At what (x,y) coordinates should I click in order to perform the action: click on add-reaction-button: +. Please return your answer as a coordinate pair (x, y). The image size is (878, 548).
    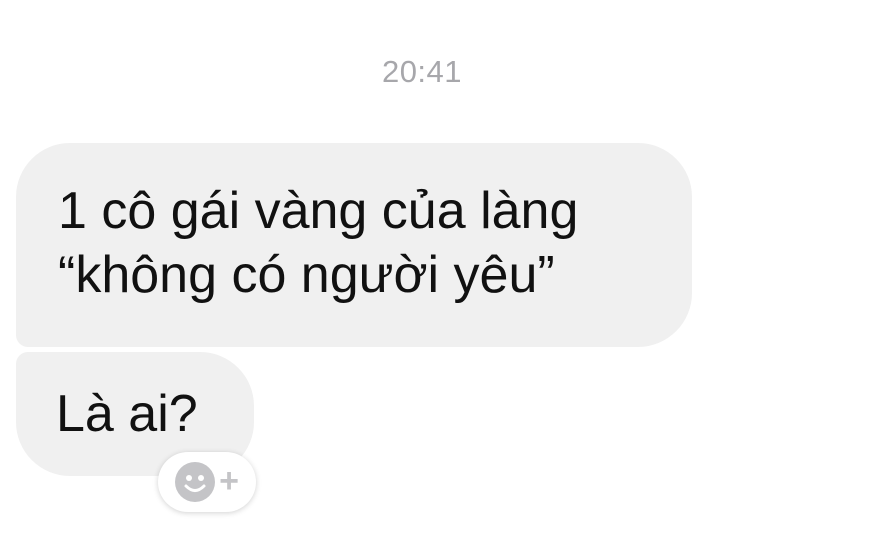
    Looking at the image, I should click on (207, 482).